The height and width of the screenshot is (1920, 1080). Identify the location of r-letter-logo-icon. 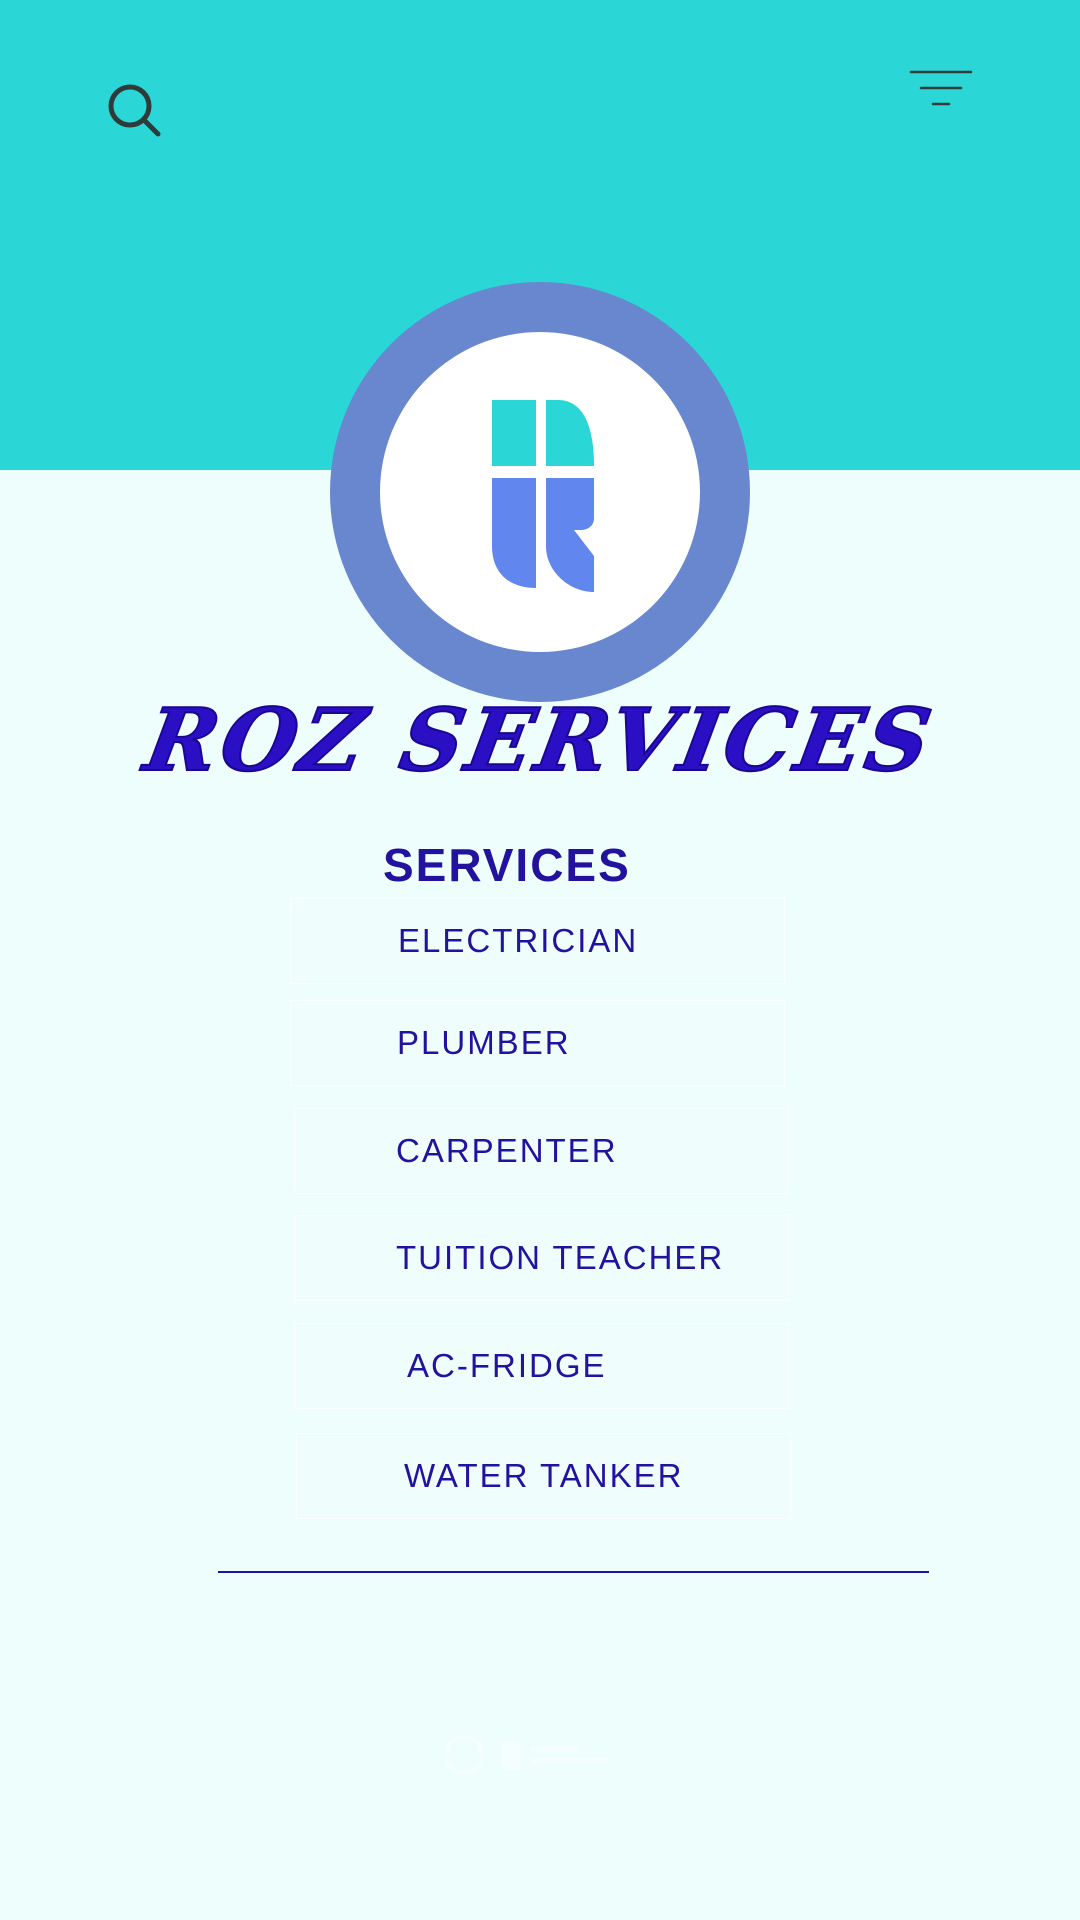
(543, 496).